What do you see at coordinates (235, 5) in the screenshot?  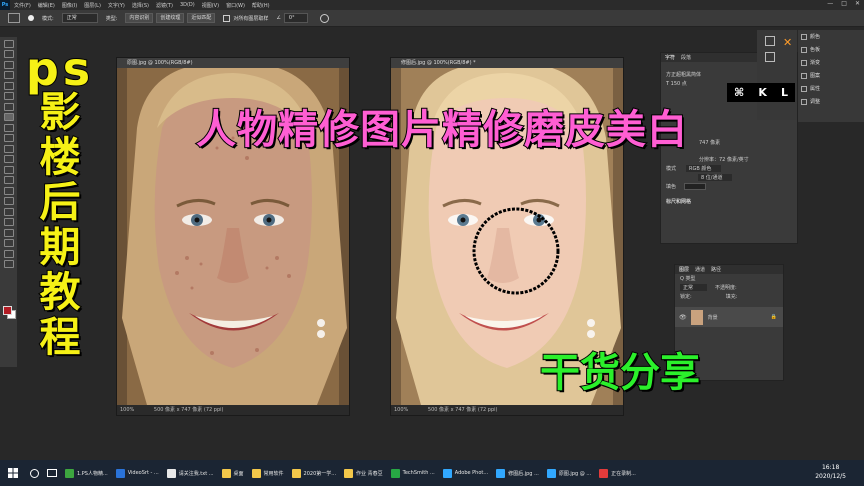 I see `menu-window: 窗口(W)` at bounding box center [235, 5].